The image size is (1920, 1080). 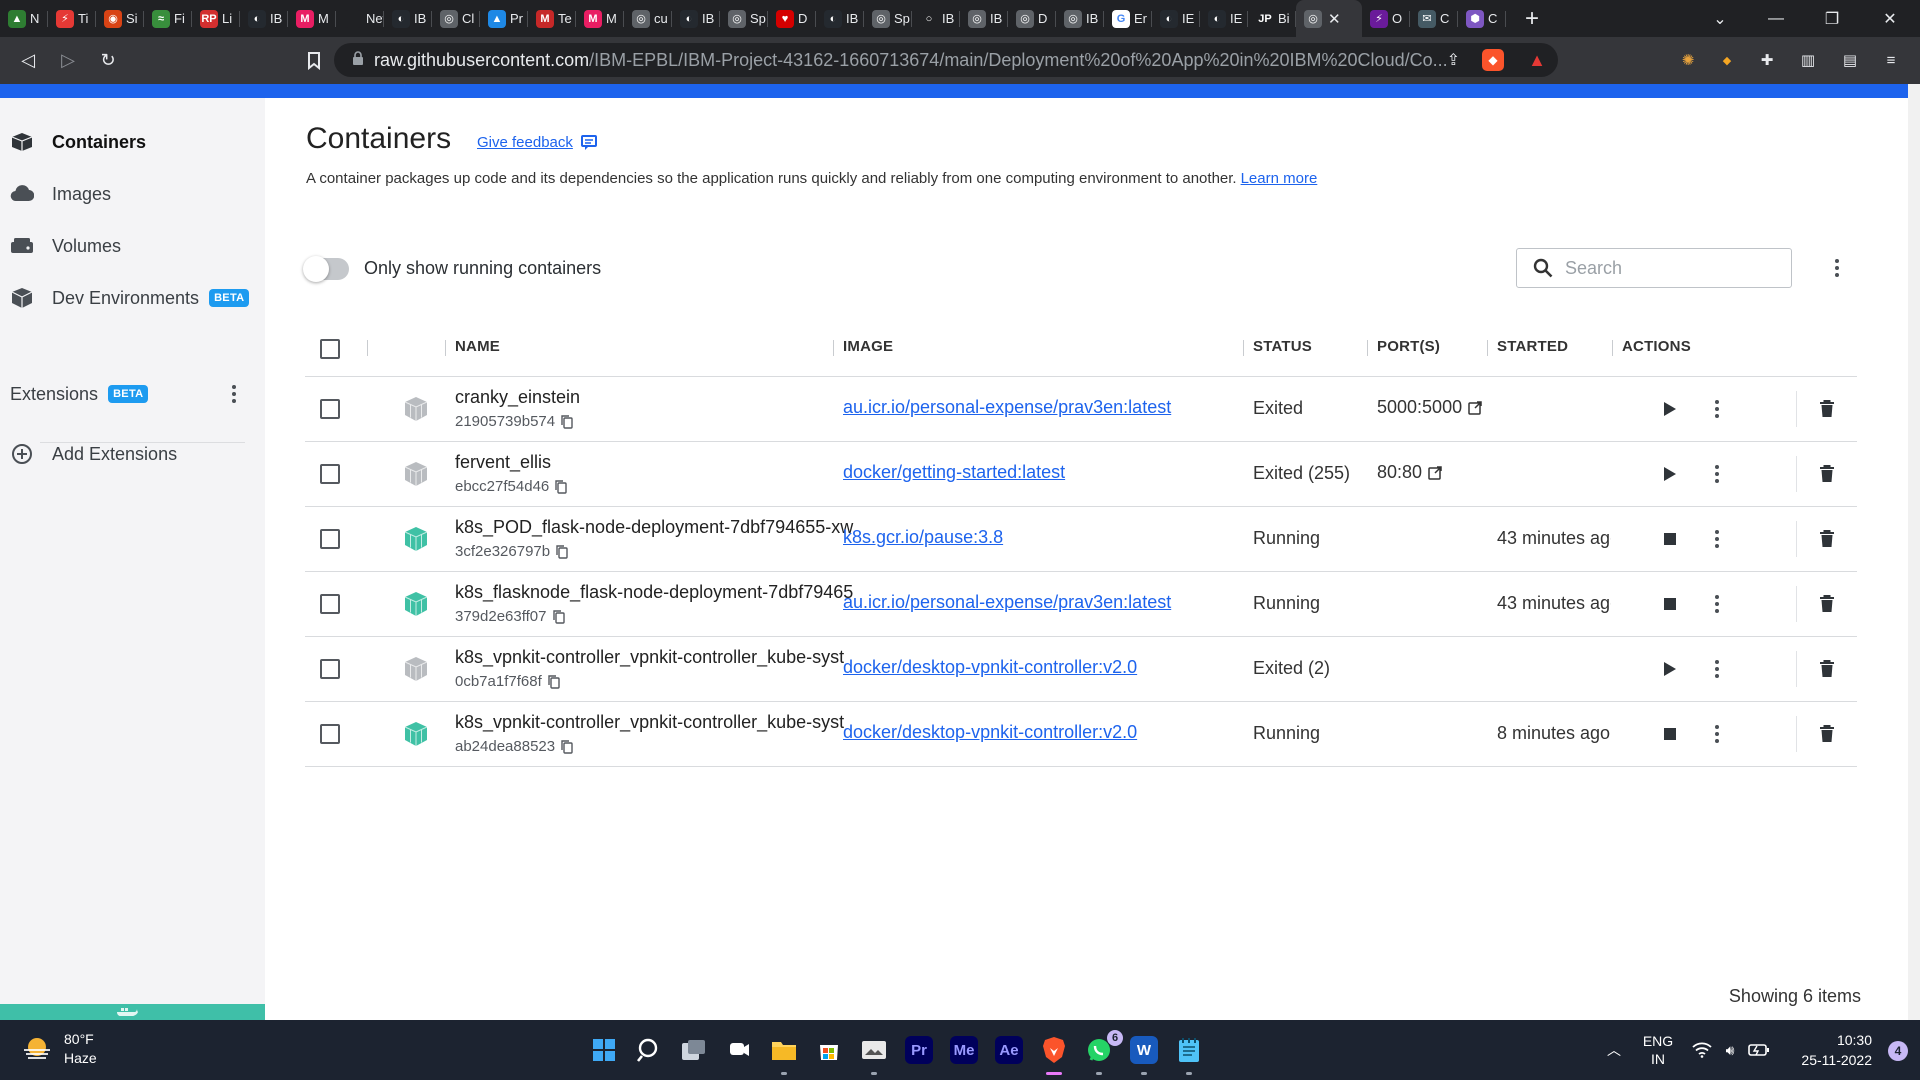 I want to click on browser-tab: ◎ Cl, so click(x=456, y=18).